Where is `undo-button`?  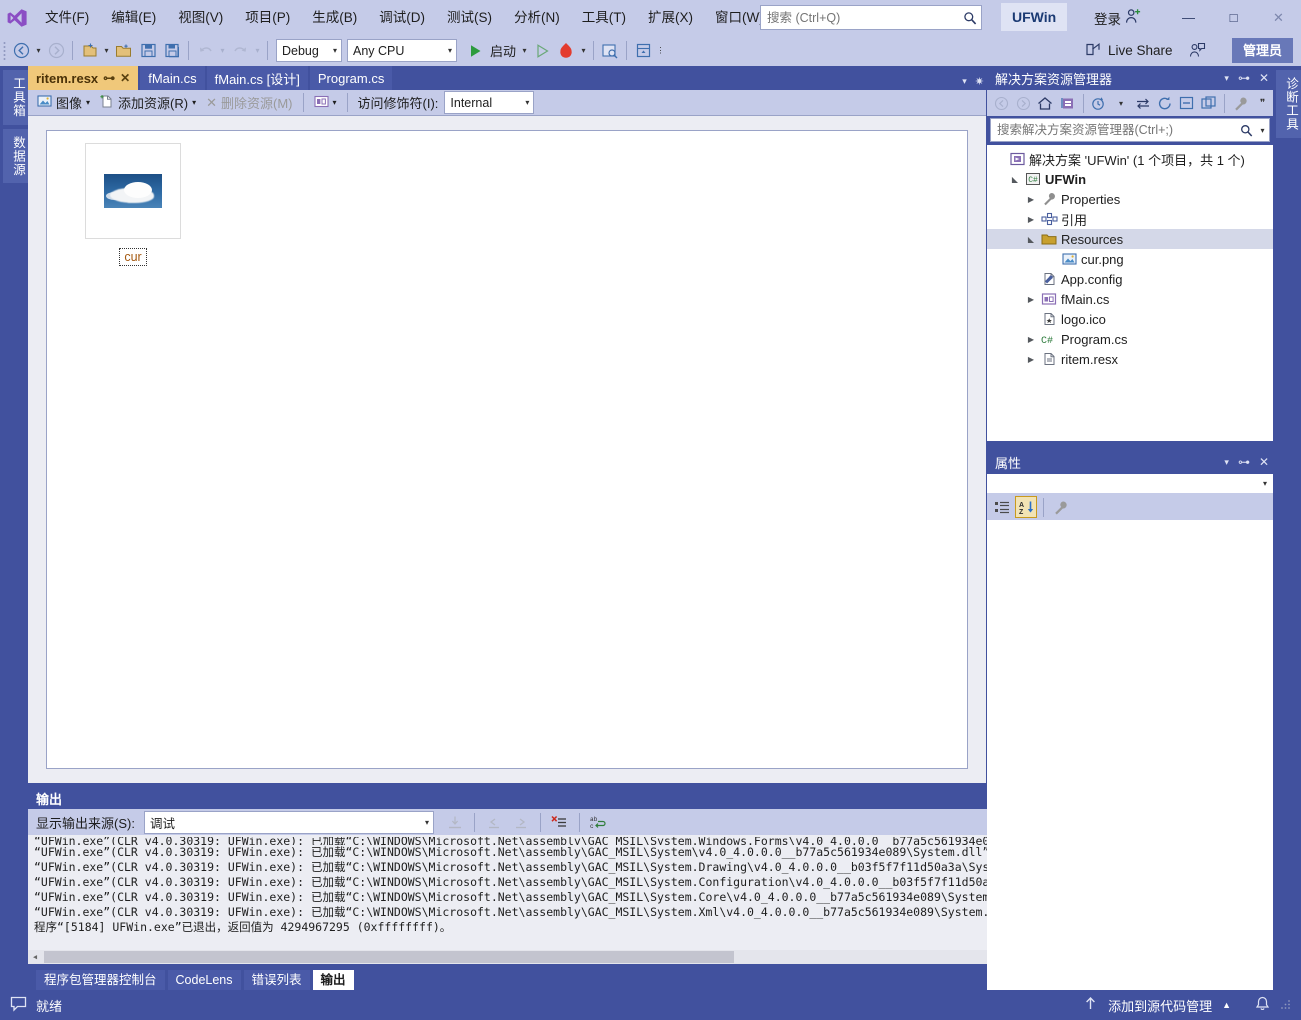 undo-button is located at coordinates (205, 51).